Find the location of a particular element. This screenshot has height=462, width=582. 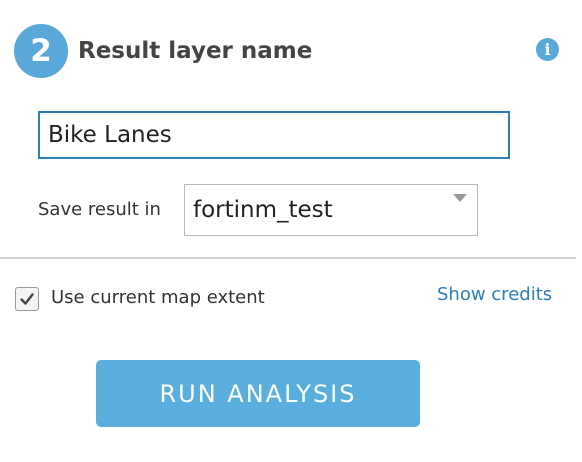

step-header: 2 Result layer name is located at coordinates (163, 51).